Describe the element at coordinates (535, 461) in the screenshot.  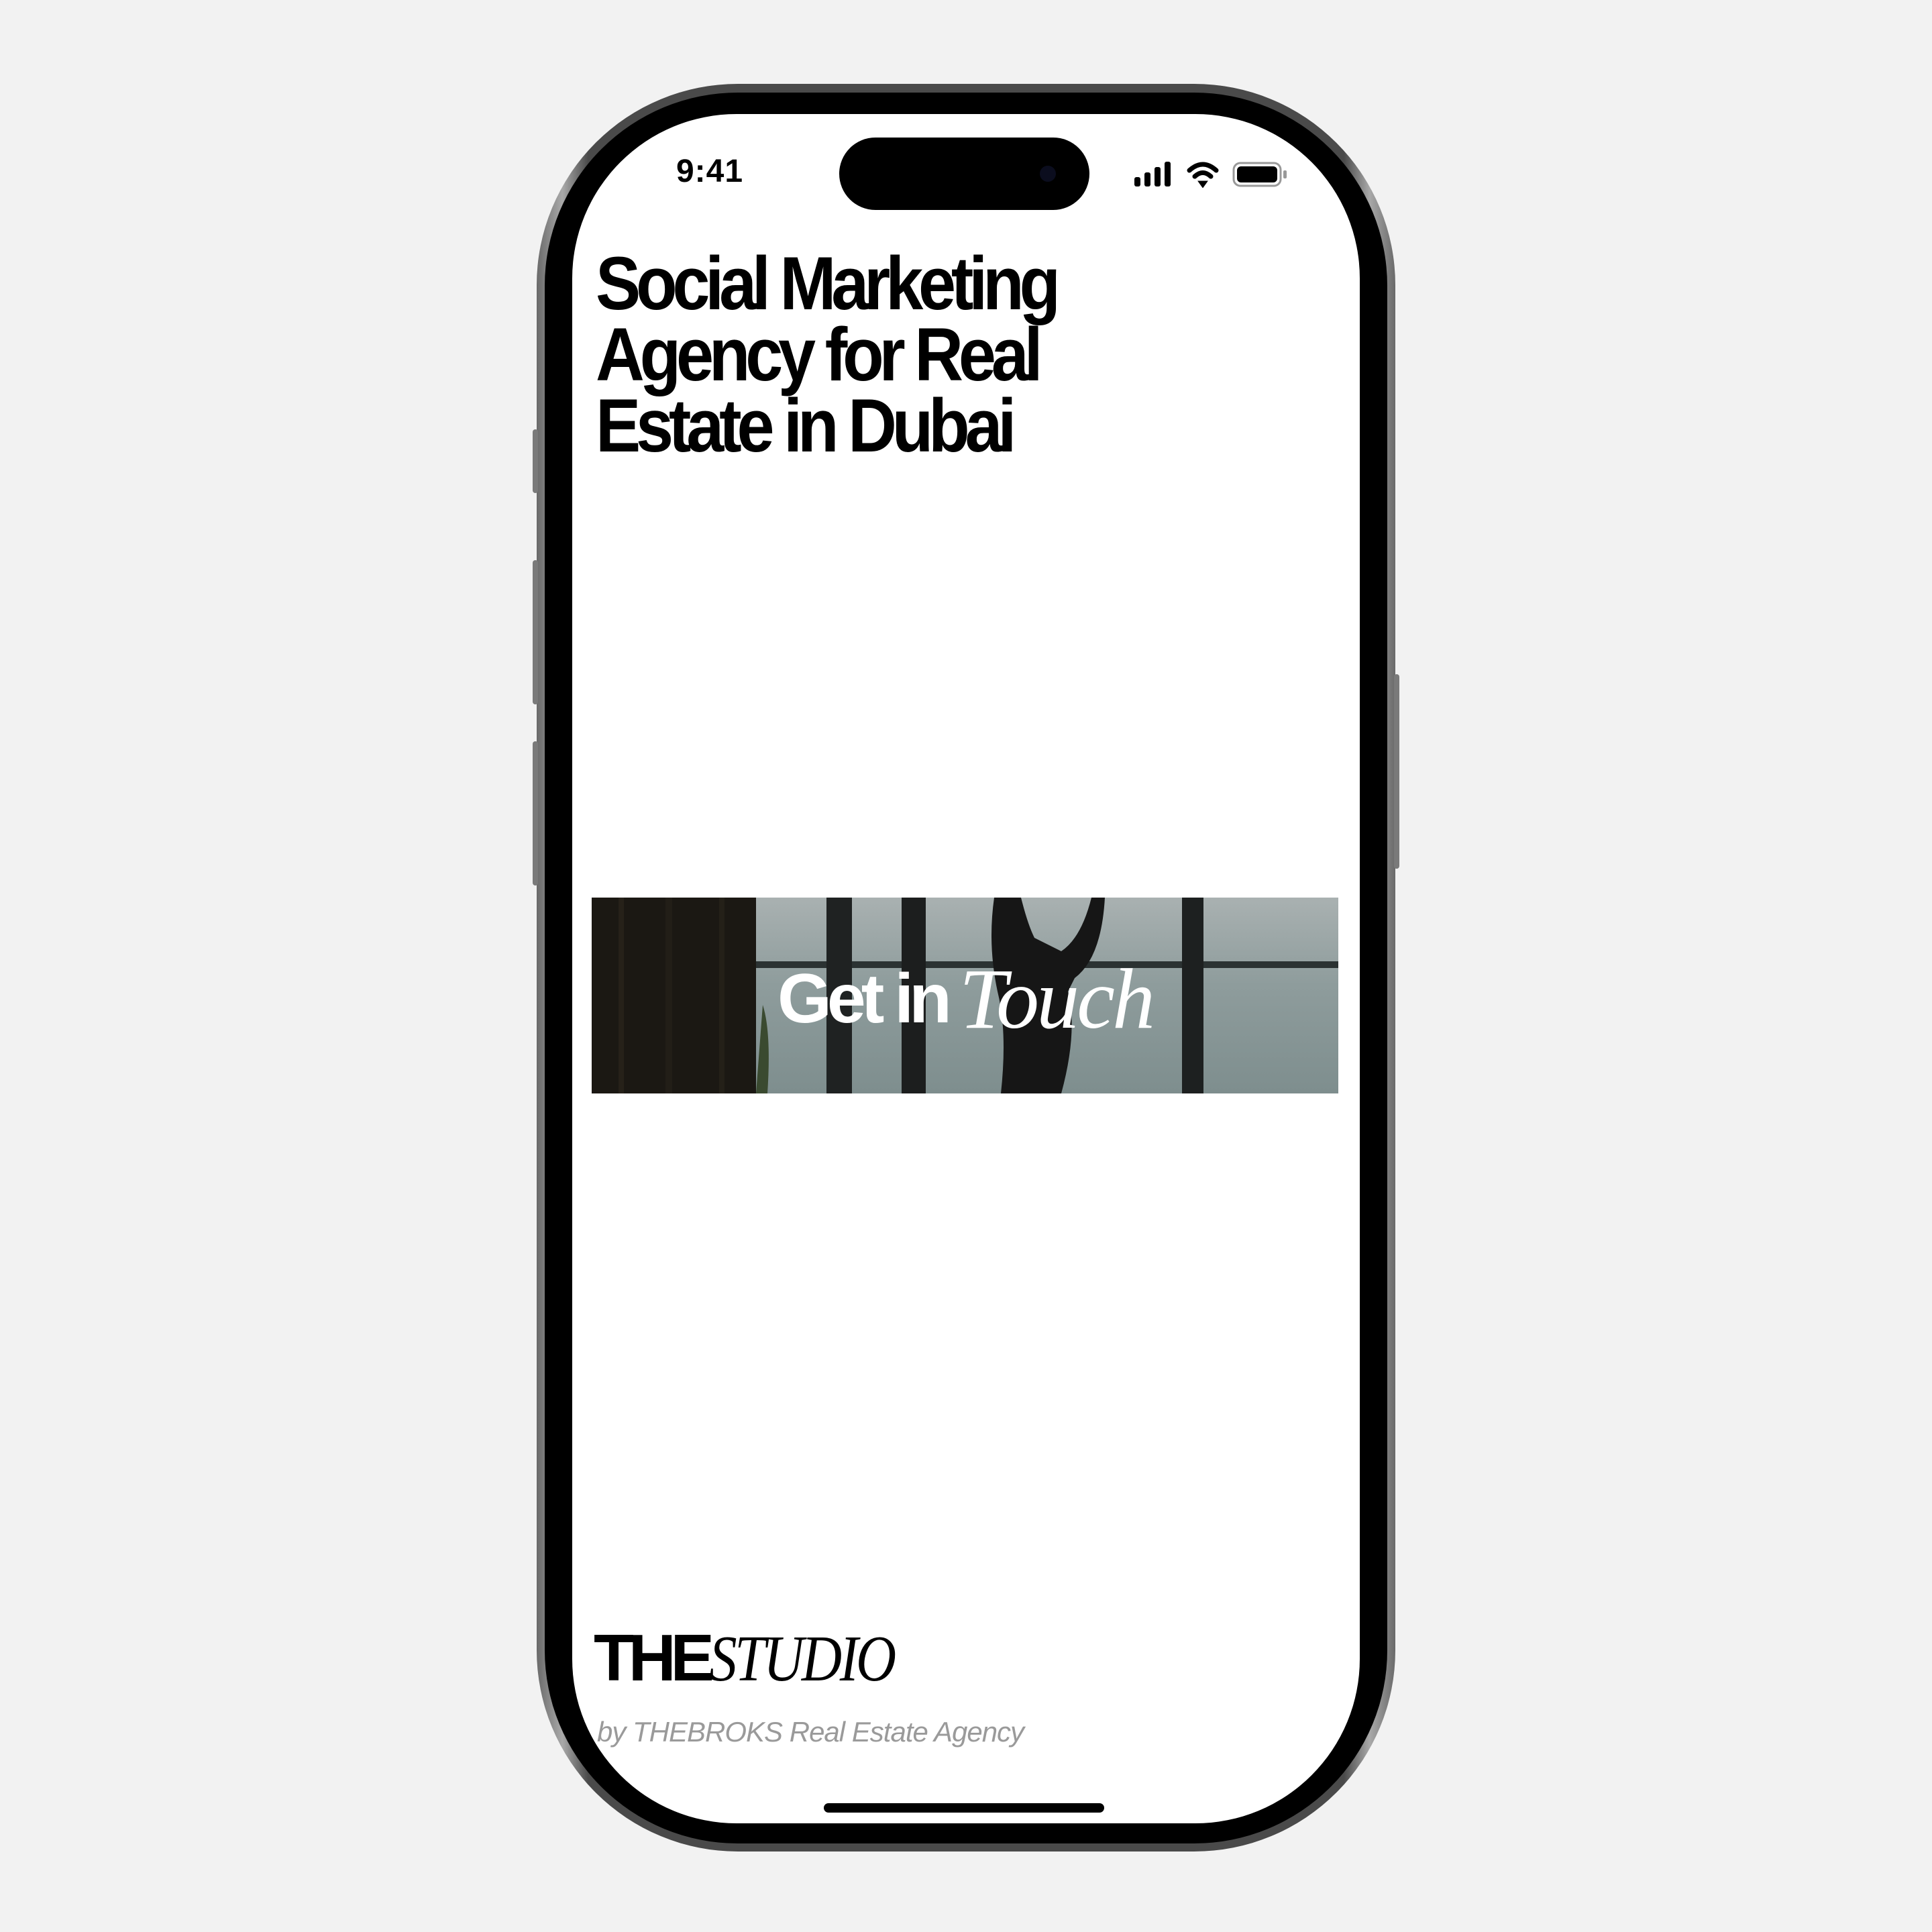
I see `action-button` at that location.